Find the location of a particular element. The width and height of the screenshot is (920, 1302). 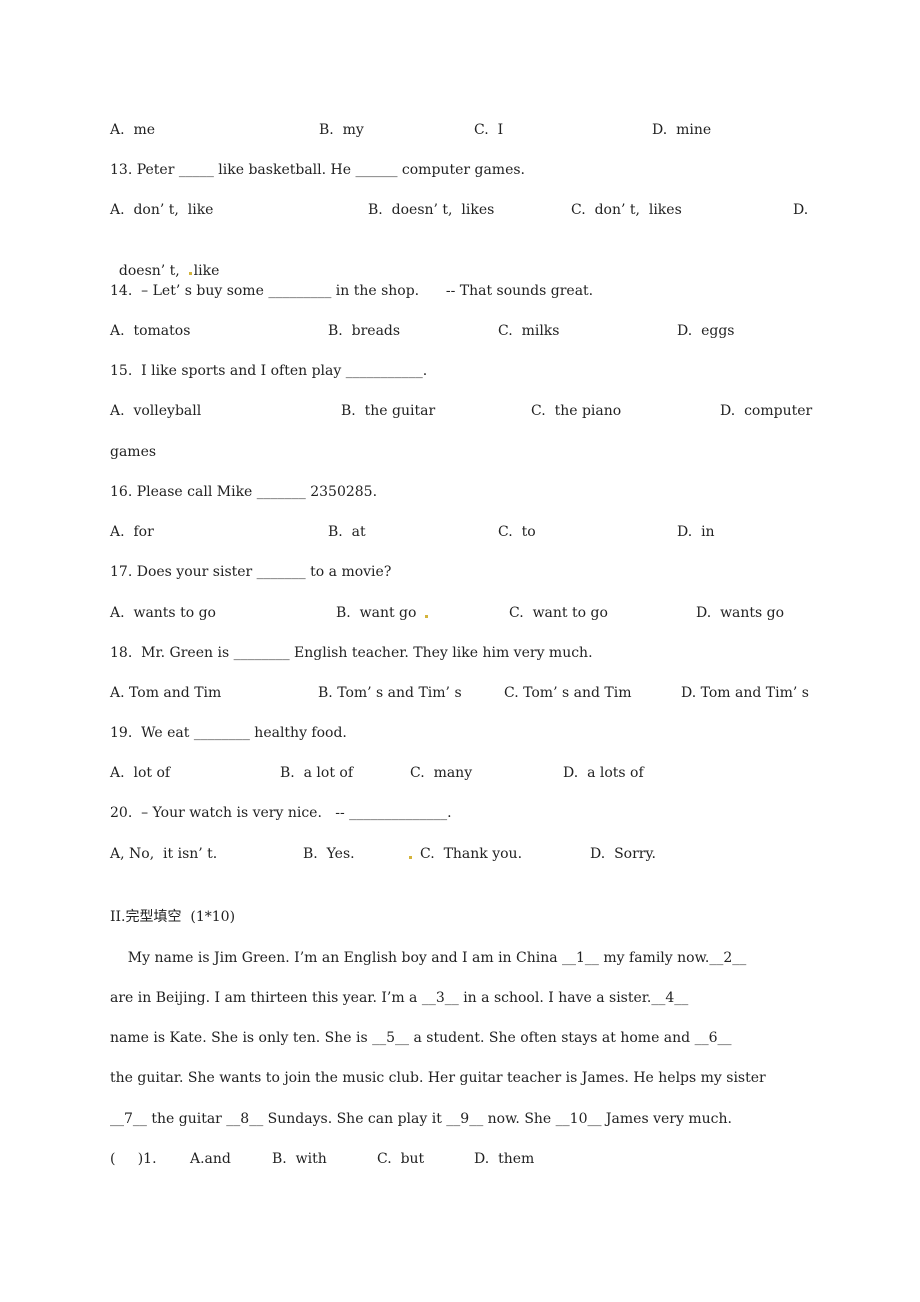

q16-option-a: A. for is located at coordinates (132, 532).